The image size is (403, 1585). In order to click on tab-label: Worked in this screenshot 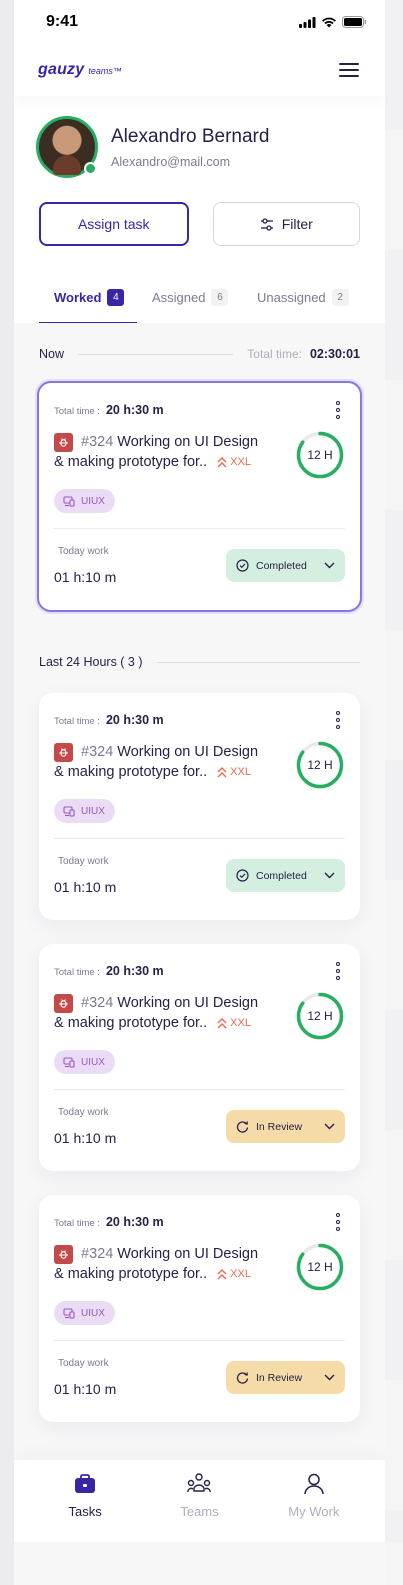, I will do `click(78, 297)`.